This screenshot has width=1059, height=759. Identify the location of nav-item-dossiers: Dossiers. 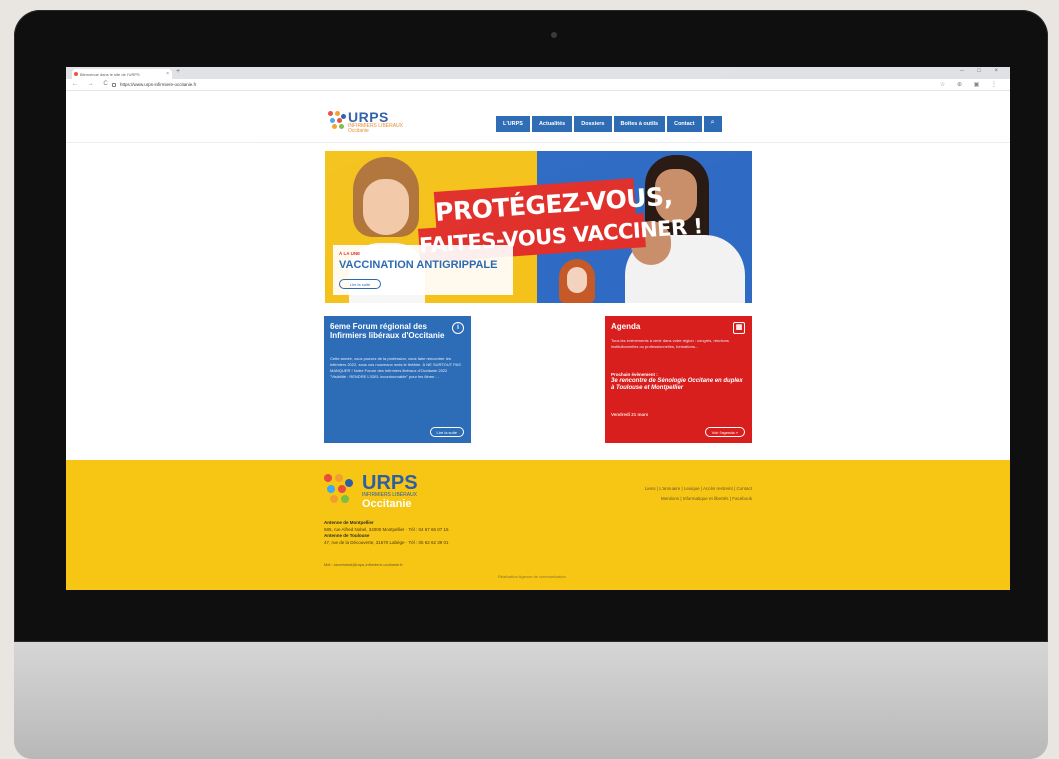
(593, 124).